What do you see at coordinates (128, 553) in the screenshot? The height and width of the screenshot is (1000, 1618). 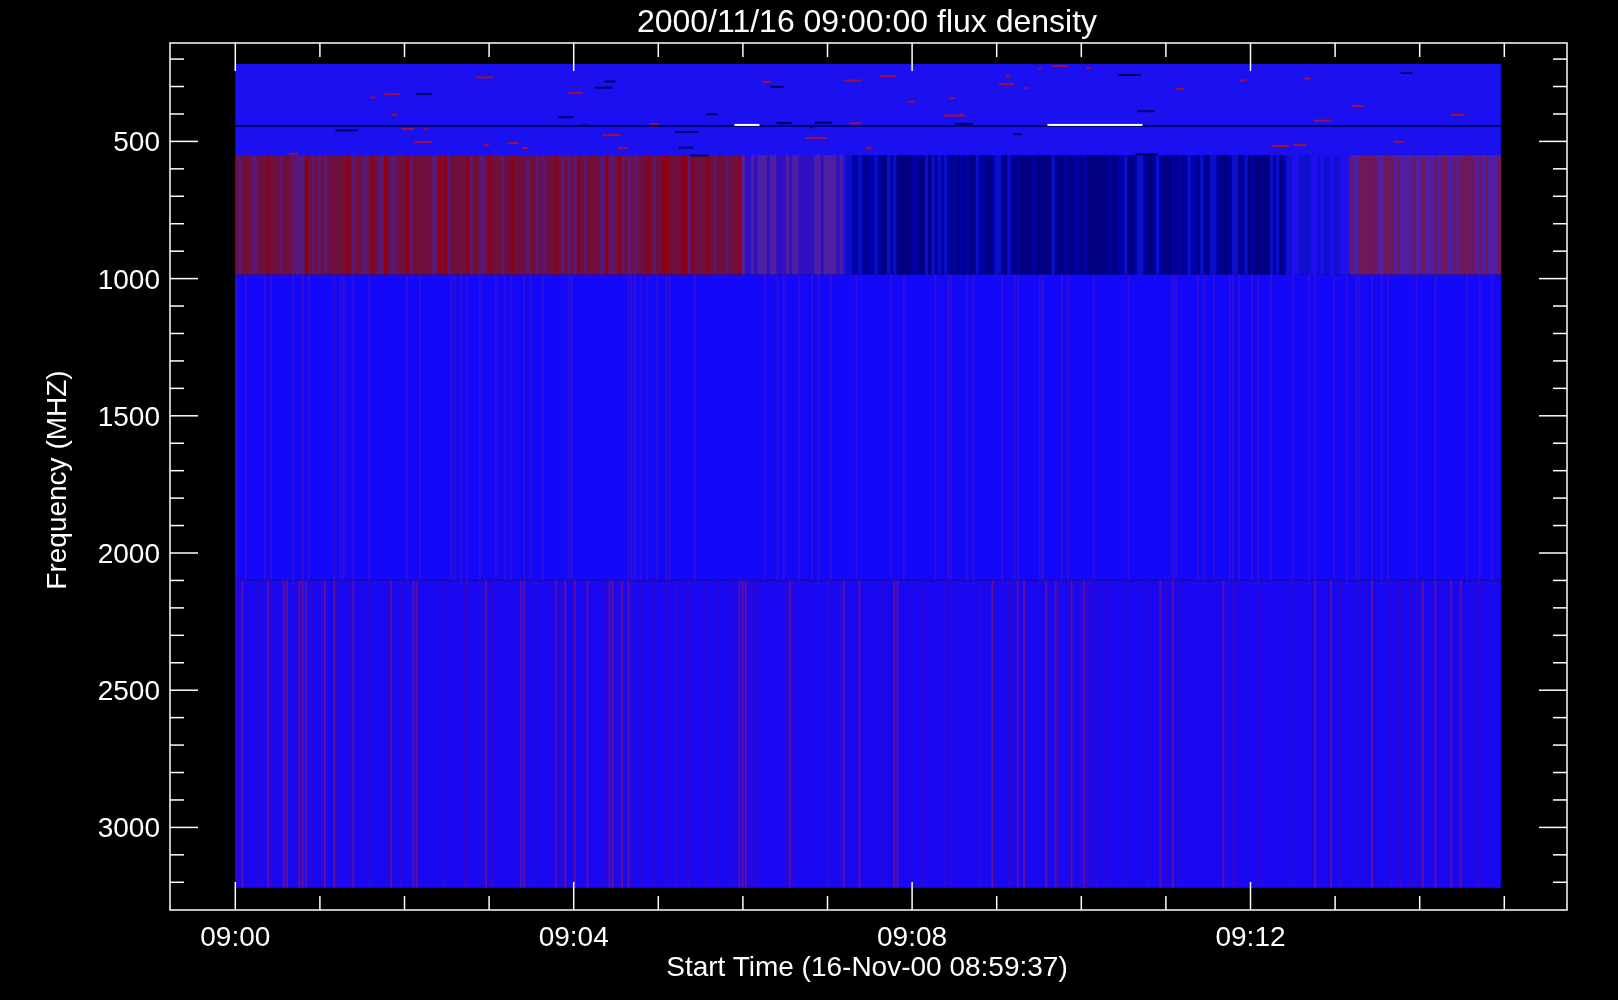 I see `tick-label: 2000` at bounding box center [128, 553].